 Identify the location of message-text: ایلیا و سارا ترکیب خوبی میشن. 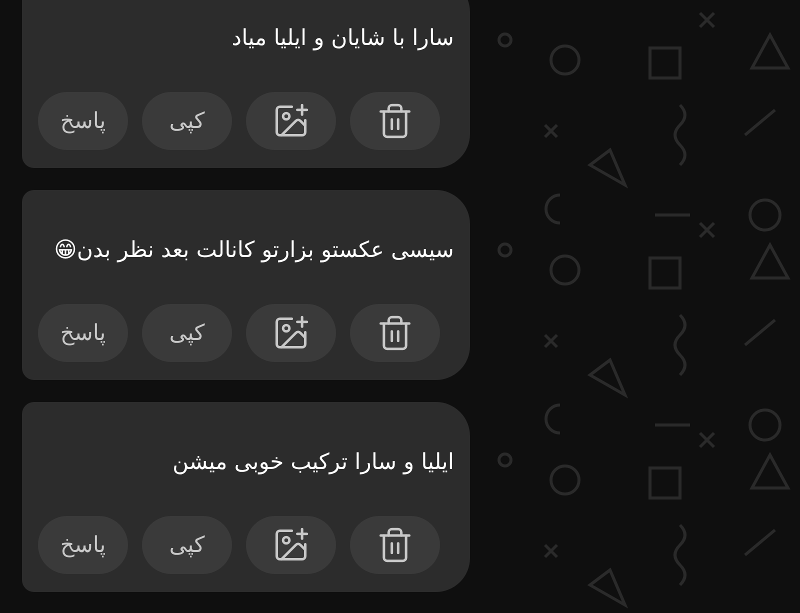
(313, 463).